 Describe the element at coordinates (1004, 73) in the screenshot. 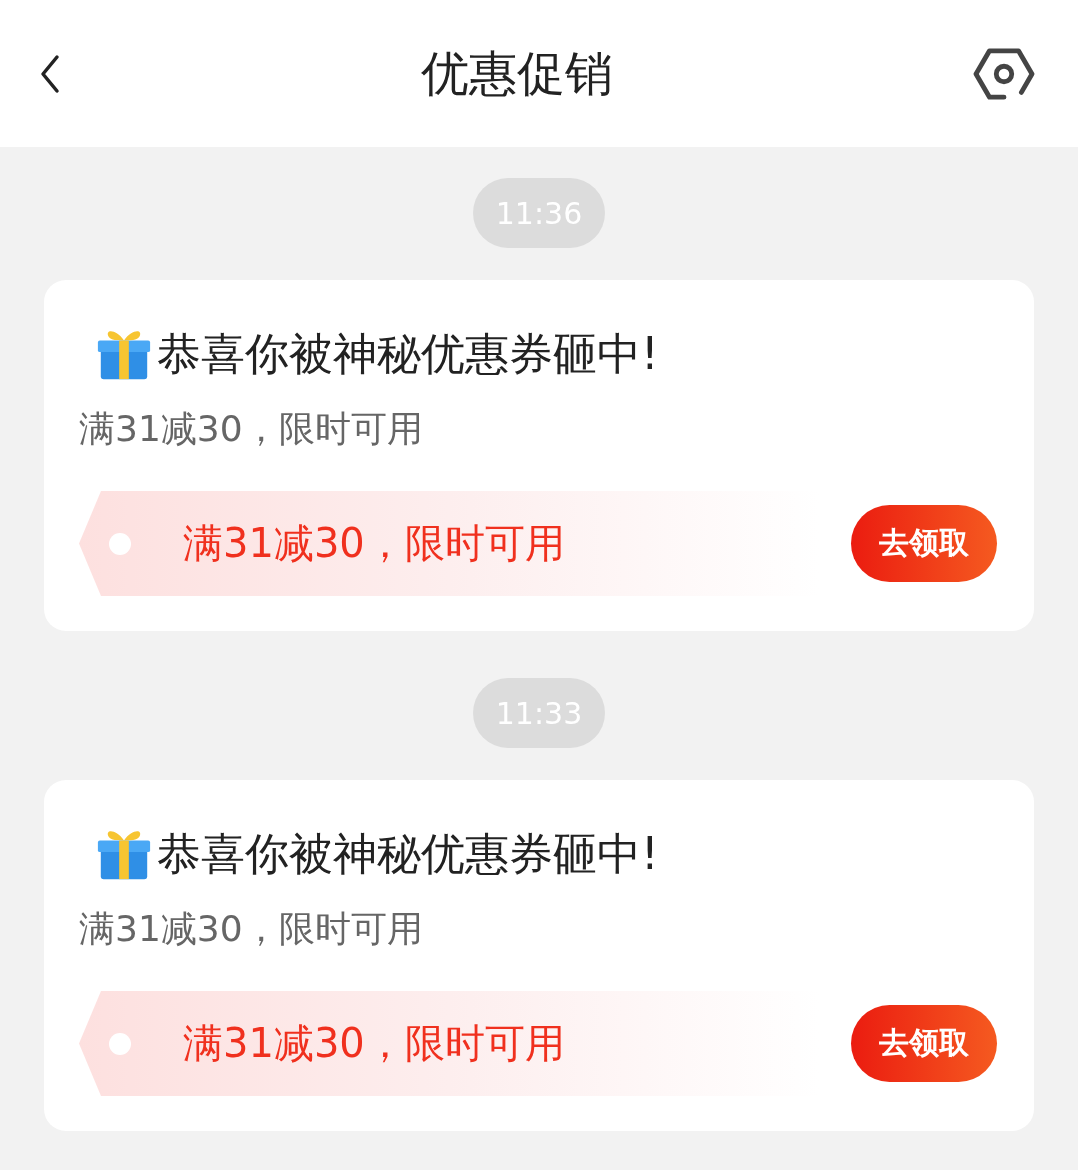

I see `settings-icon` at that location.